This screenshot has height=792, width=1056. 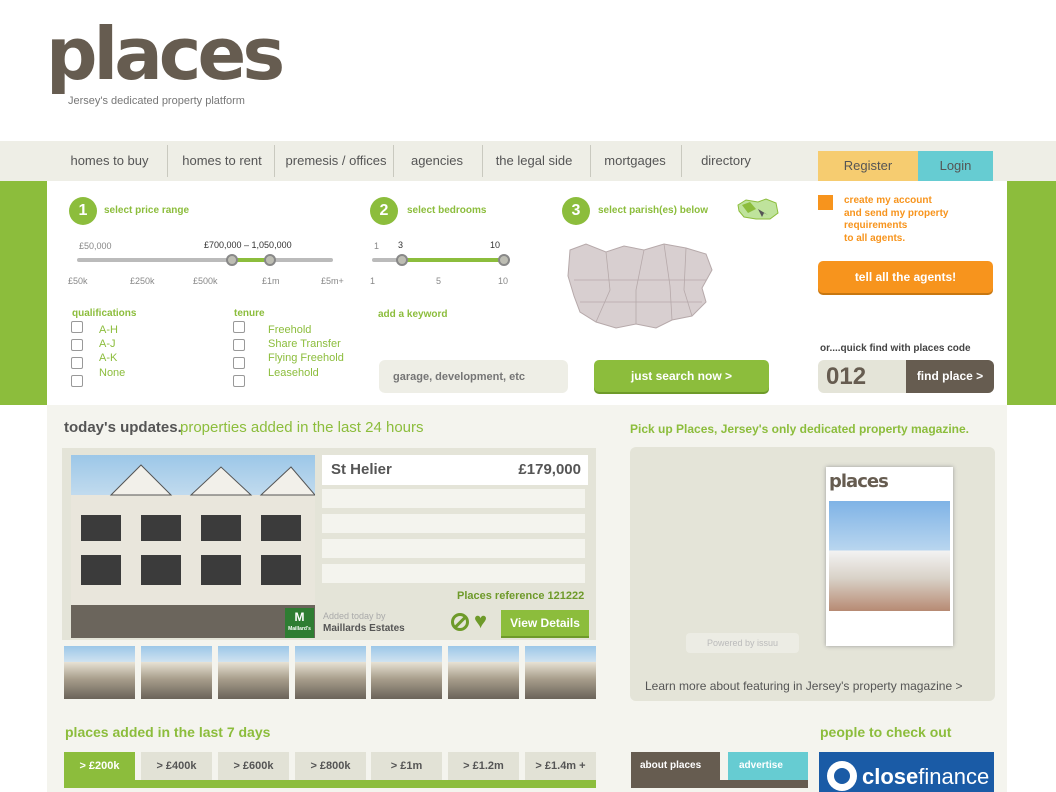 I want to click on price-tab-200k: > £200k, so click(x=99, y=766).